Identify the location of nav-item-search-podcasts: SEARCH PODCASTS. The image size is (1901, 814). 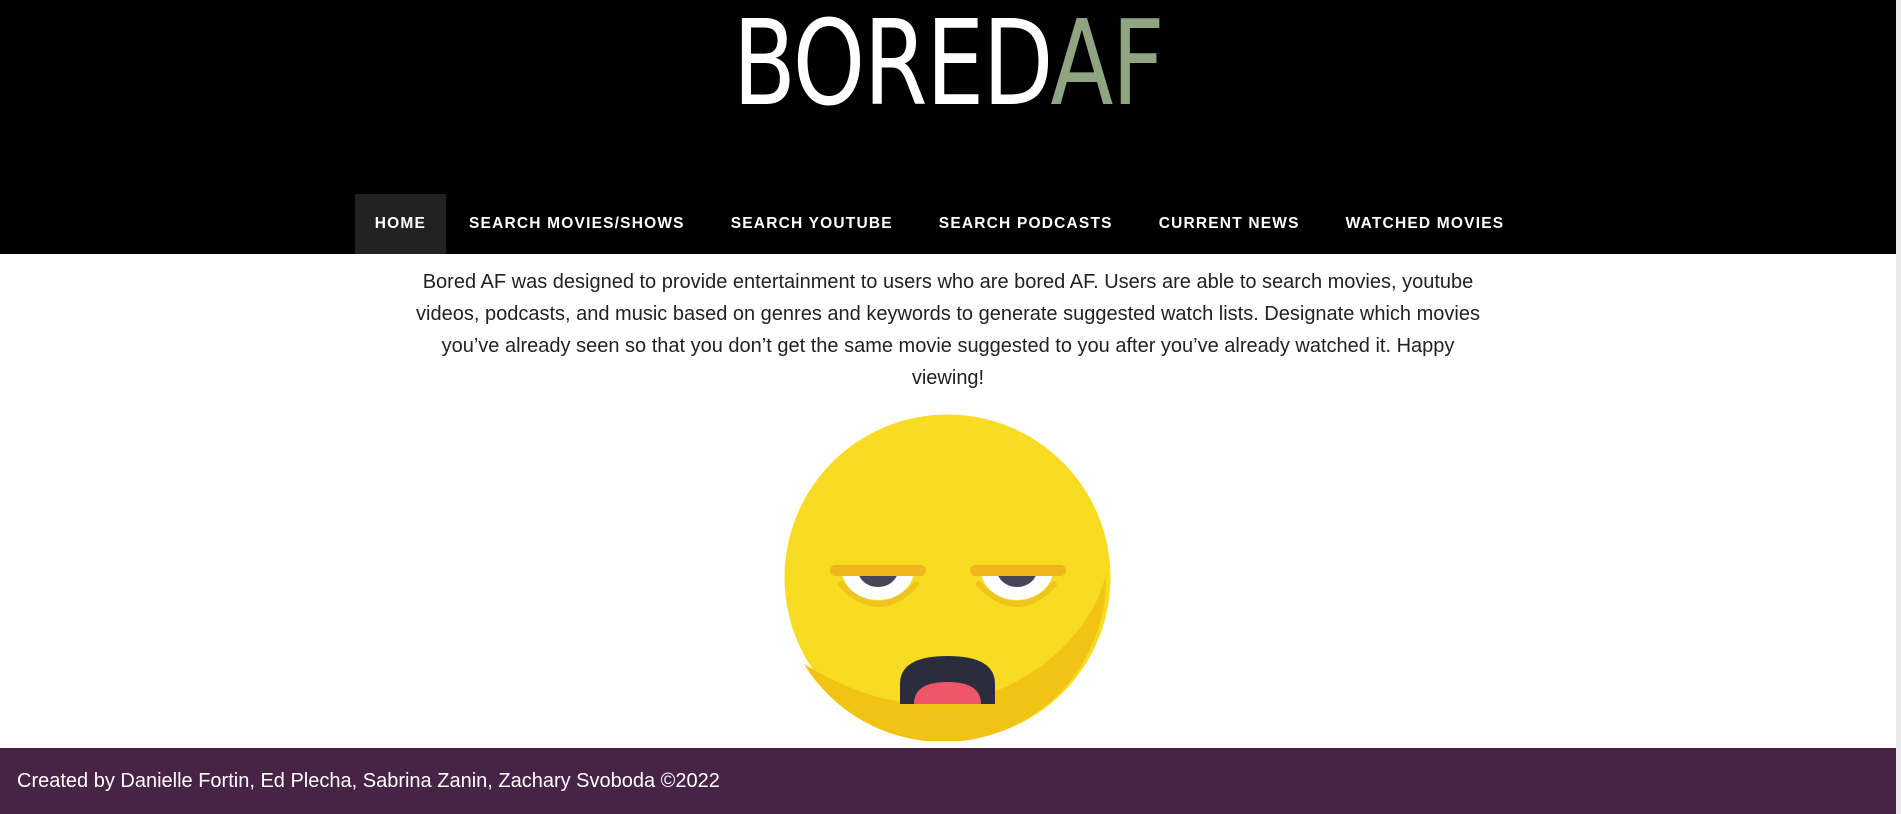
(1026, 224).